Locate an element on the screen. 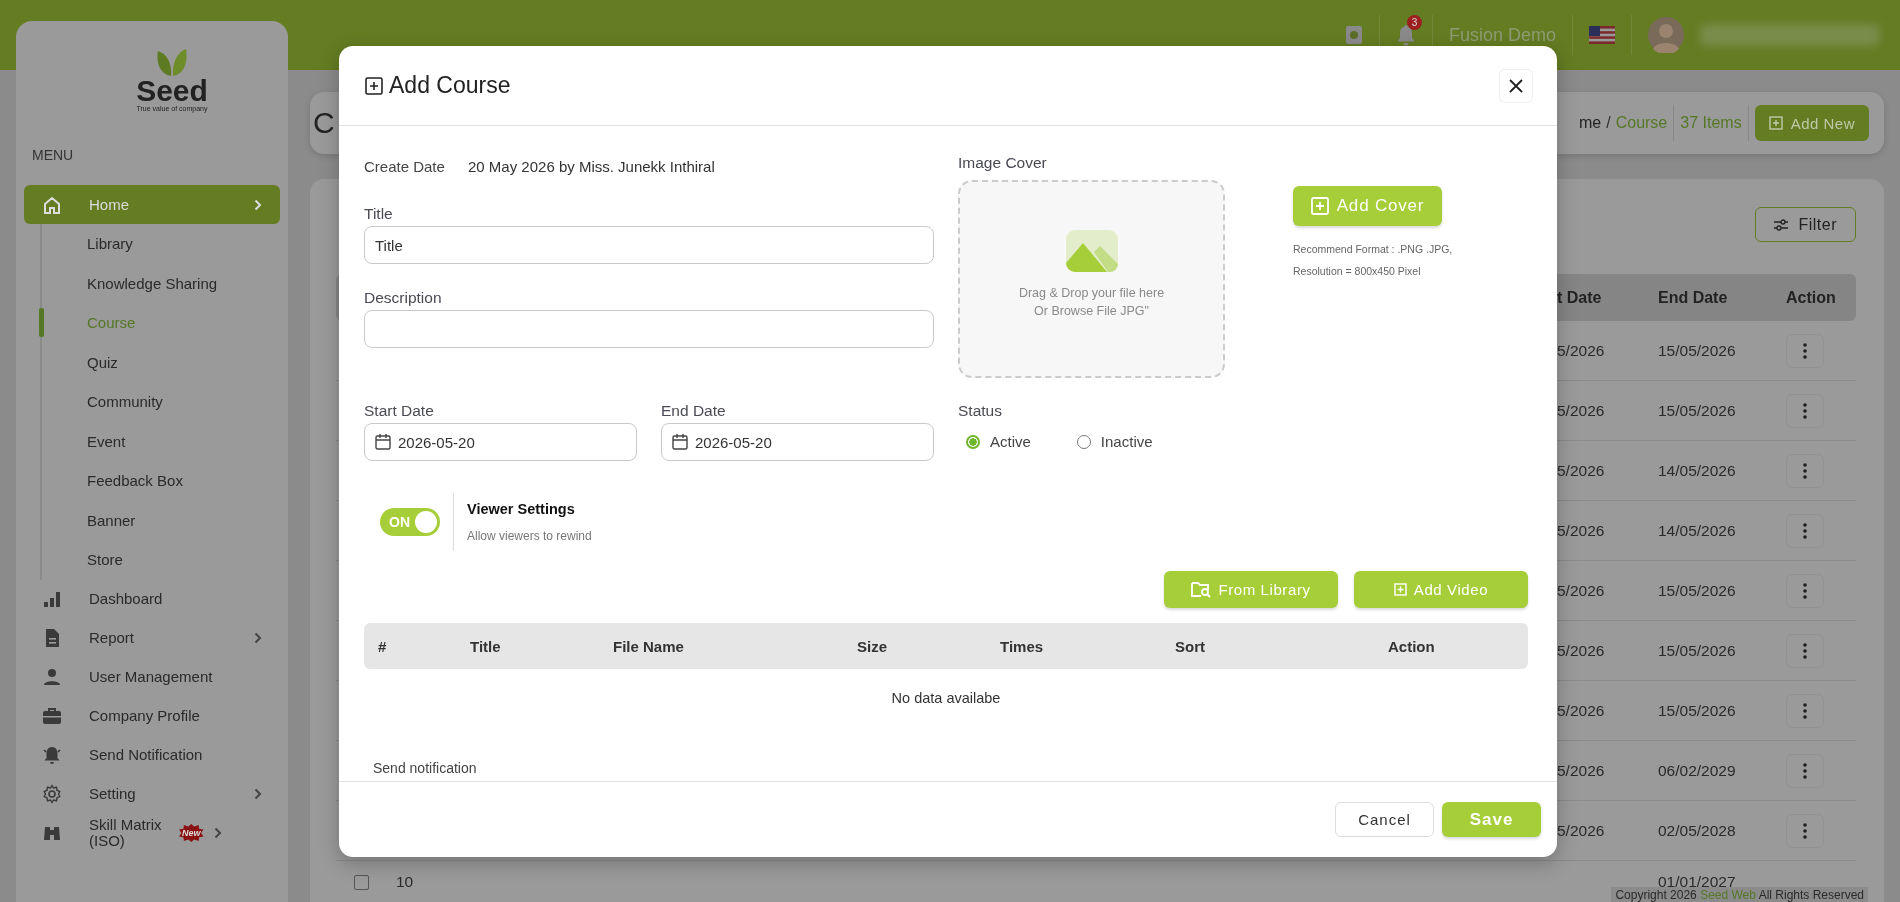 This screenshot has height=902, width=1900. field-label: End Date is located at coordinates (694, 411).